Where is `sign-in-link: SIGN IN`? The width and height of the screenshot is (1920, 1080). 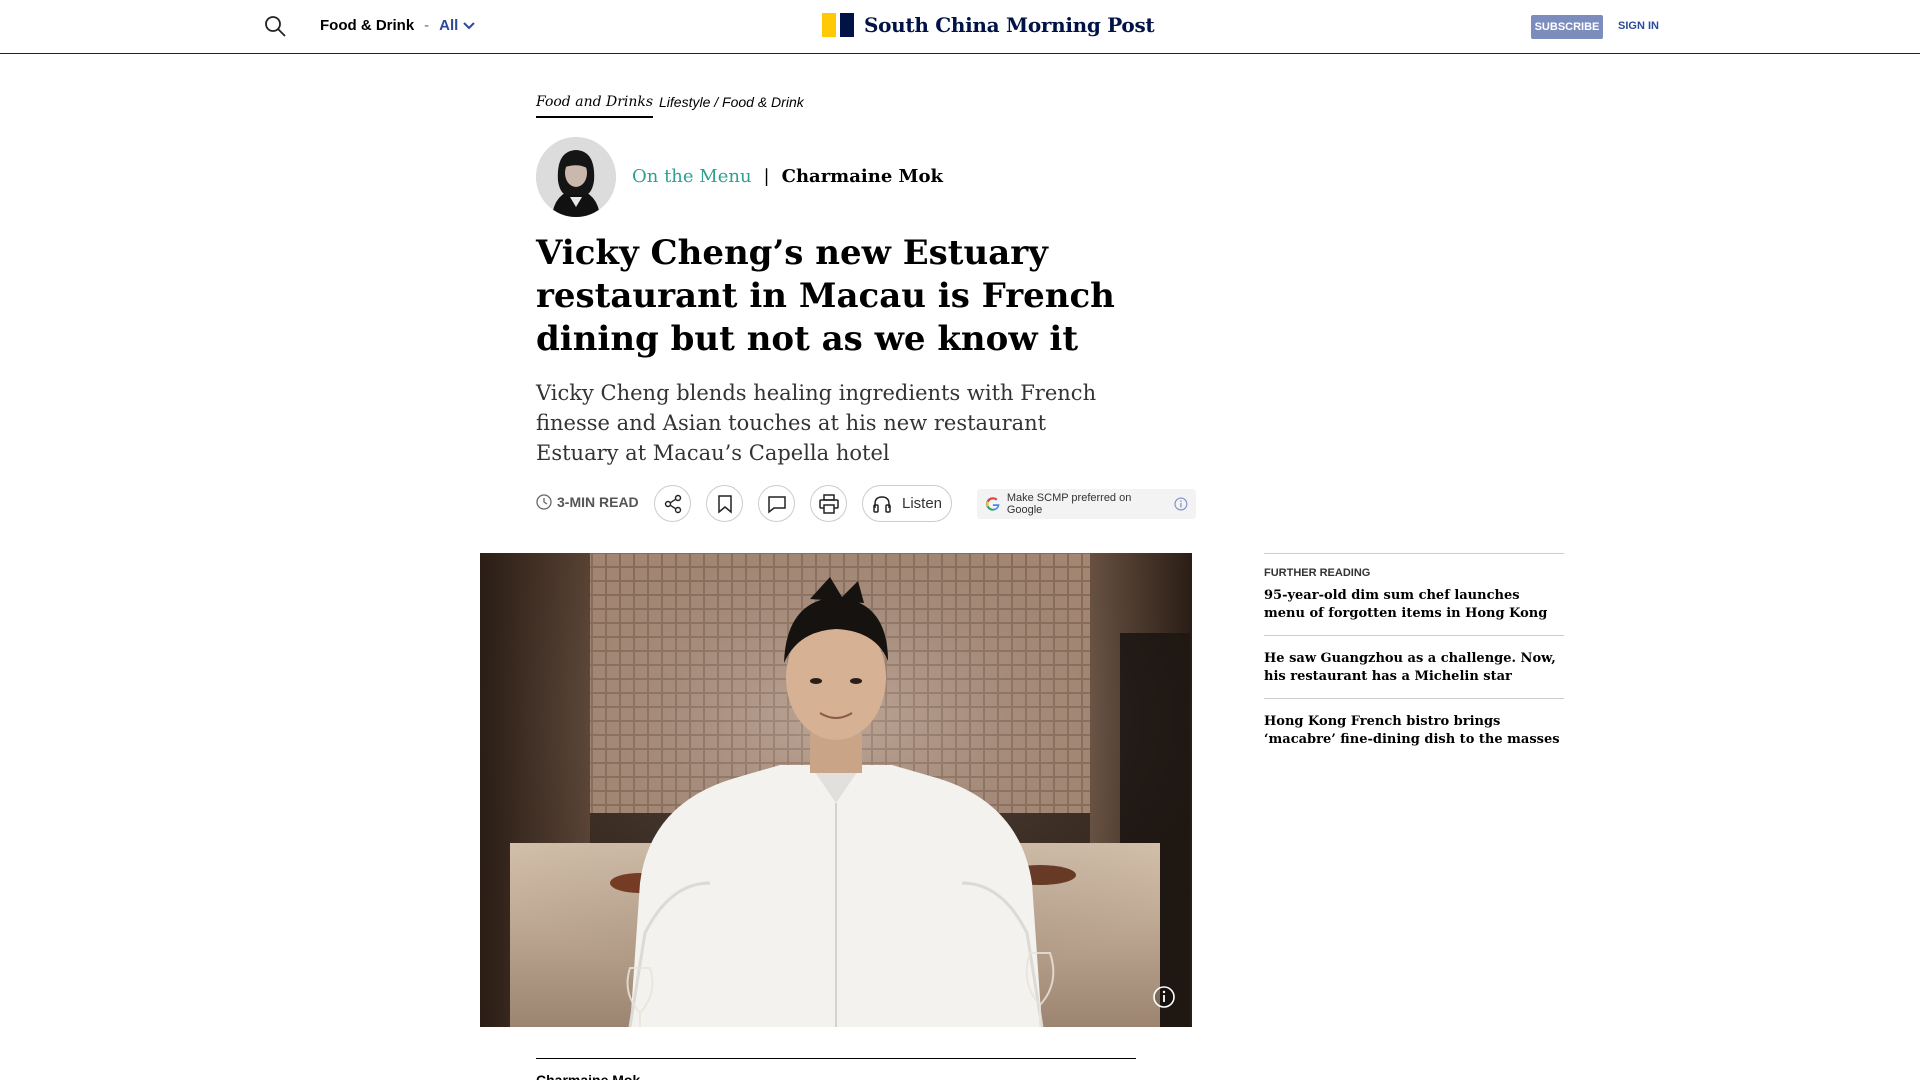
sign-in-link: SIGN IN is located at coordinates (1638, 26).